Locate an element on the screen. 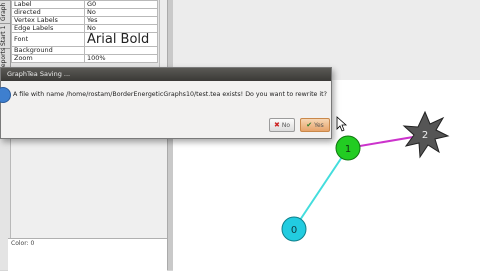  mouse-cursor-icon is located at coordinates (342, 124).